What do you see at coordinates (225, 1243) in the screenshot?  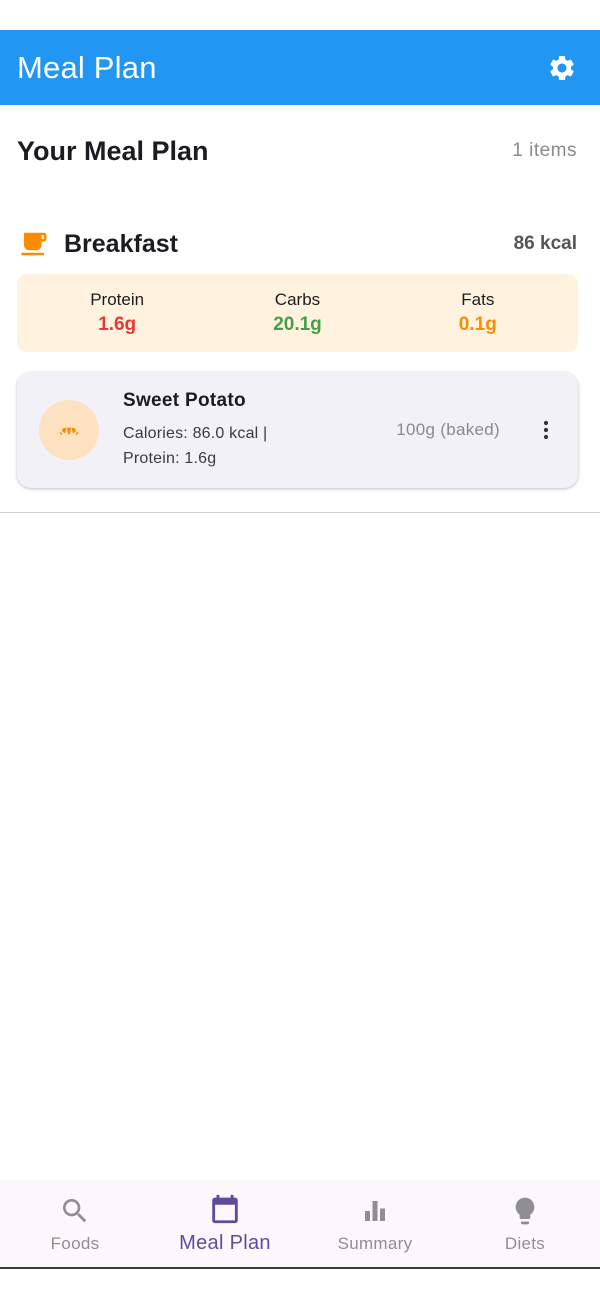 I see `nav-label-meal-plan: Meal Plan` at bounding box center [225, 1243].